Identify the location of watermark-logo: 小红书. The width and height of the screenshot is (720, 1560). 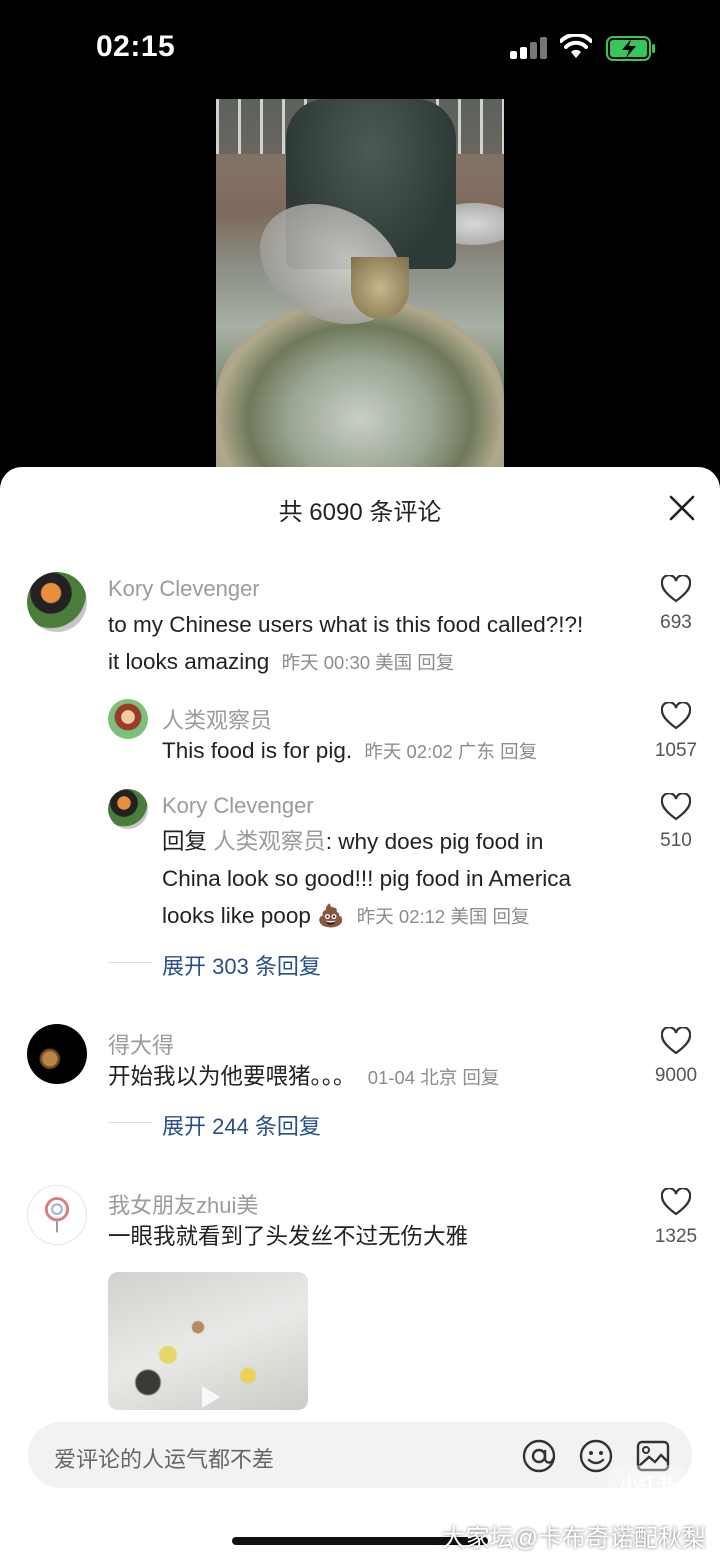
(647, 1484).